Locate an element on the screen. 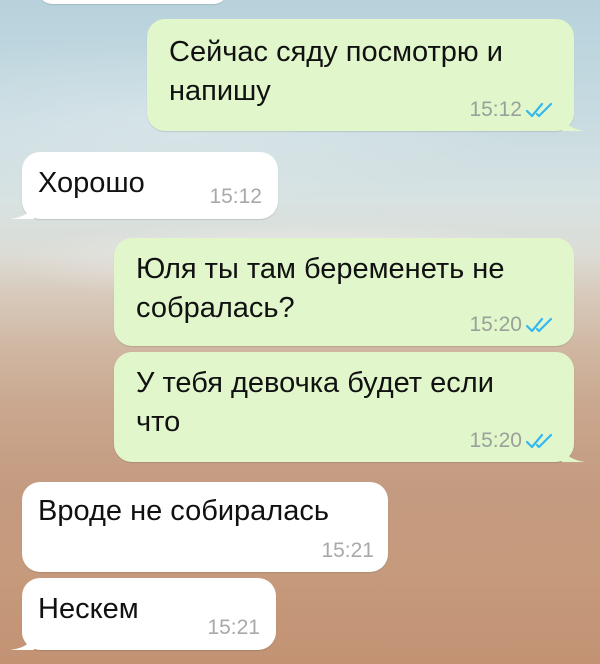 The image size is (600, 664). message-bubble-incoming: Вроде не собиралась 15:21 is located at coordinates (205, 527).